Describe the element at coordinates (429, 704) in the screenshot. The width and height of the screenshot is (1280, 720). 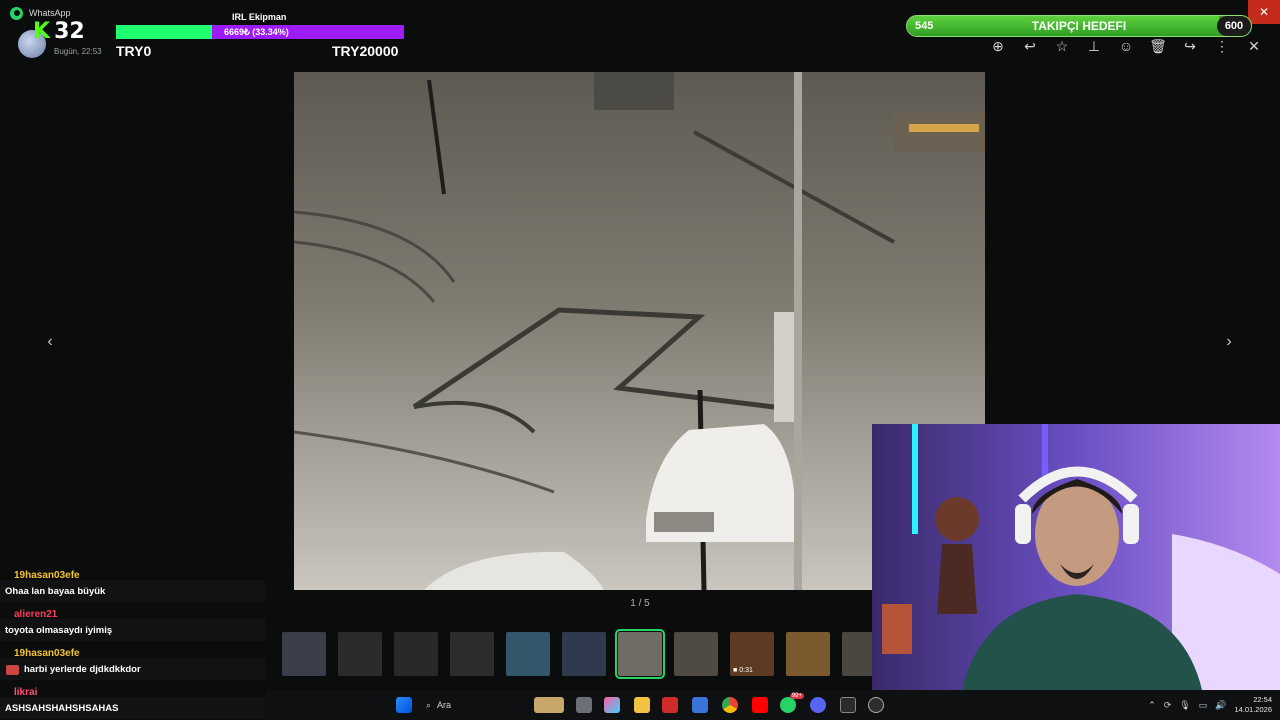
I see `search-icon: ⌕` at that location.